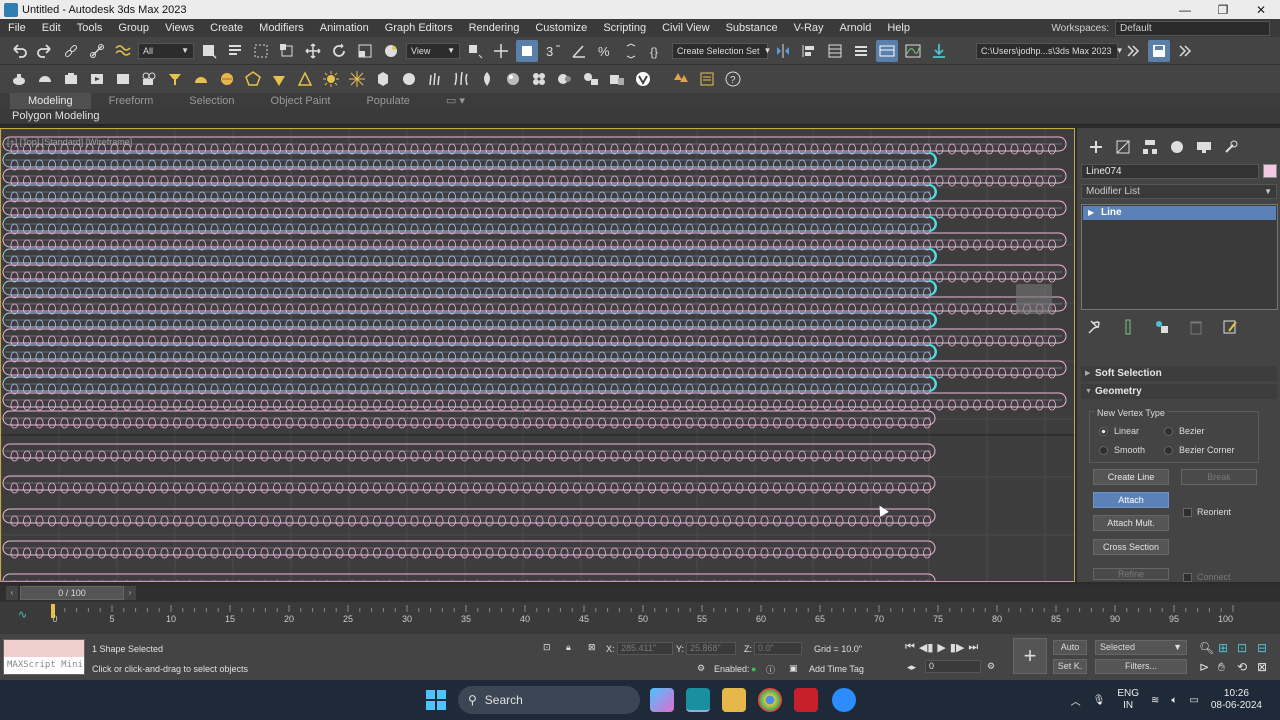  What do you see at coordinates (45, 51) in the screenshot?
I see `redo-icon` at bounding box center [45, 51].